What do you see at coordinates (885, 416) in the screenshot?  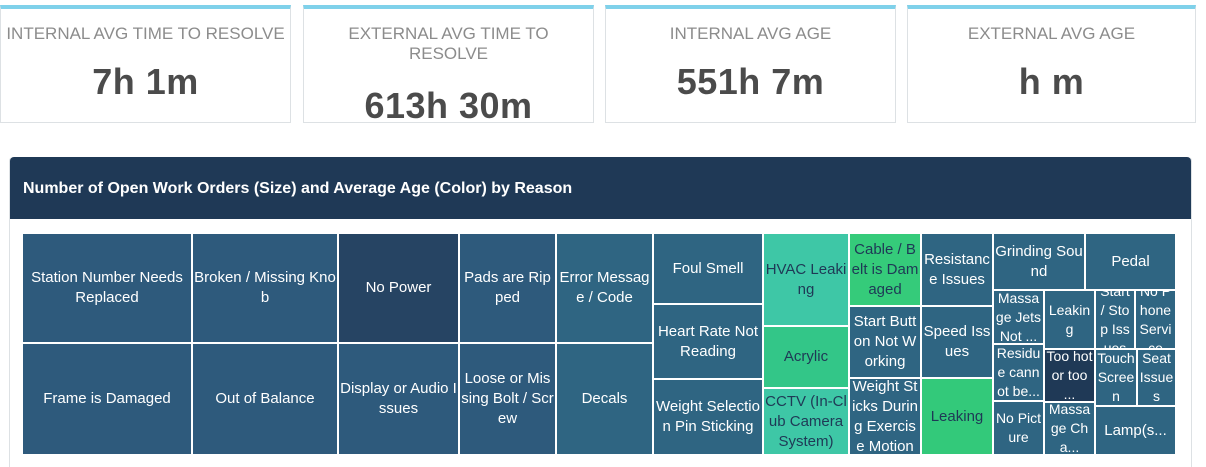 I see `treemap-tile: Weight Sticks During Exercise Motion` at bounding box center [885, 416].